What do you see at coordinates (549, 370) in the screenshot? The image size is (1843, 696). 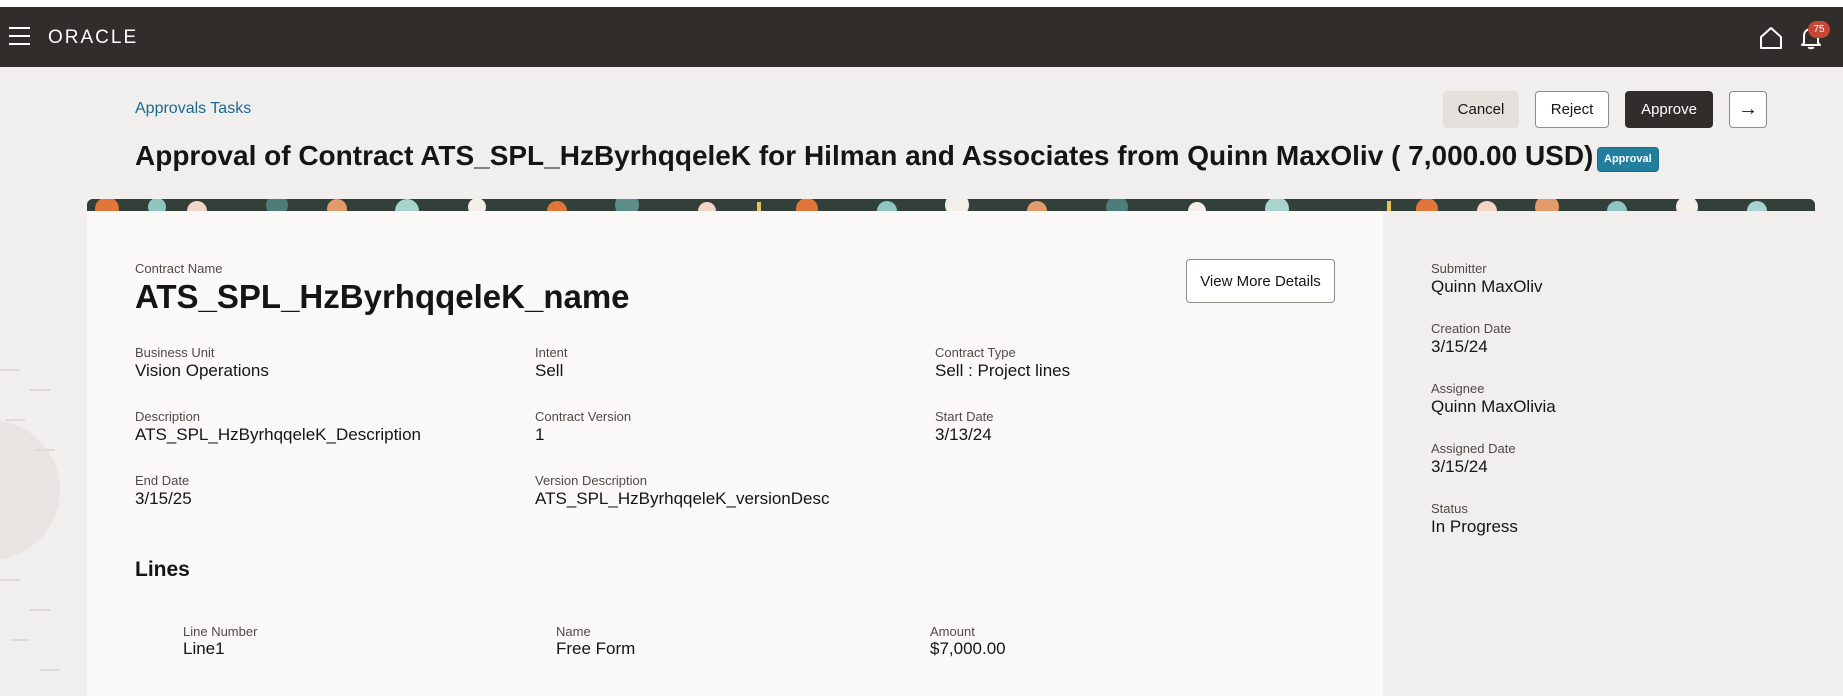 I see `intent-value: Sell` at bounding box center [549, 370].